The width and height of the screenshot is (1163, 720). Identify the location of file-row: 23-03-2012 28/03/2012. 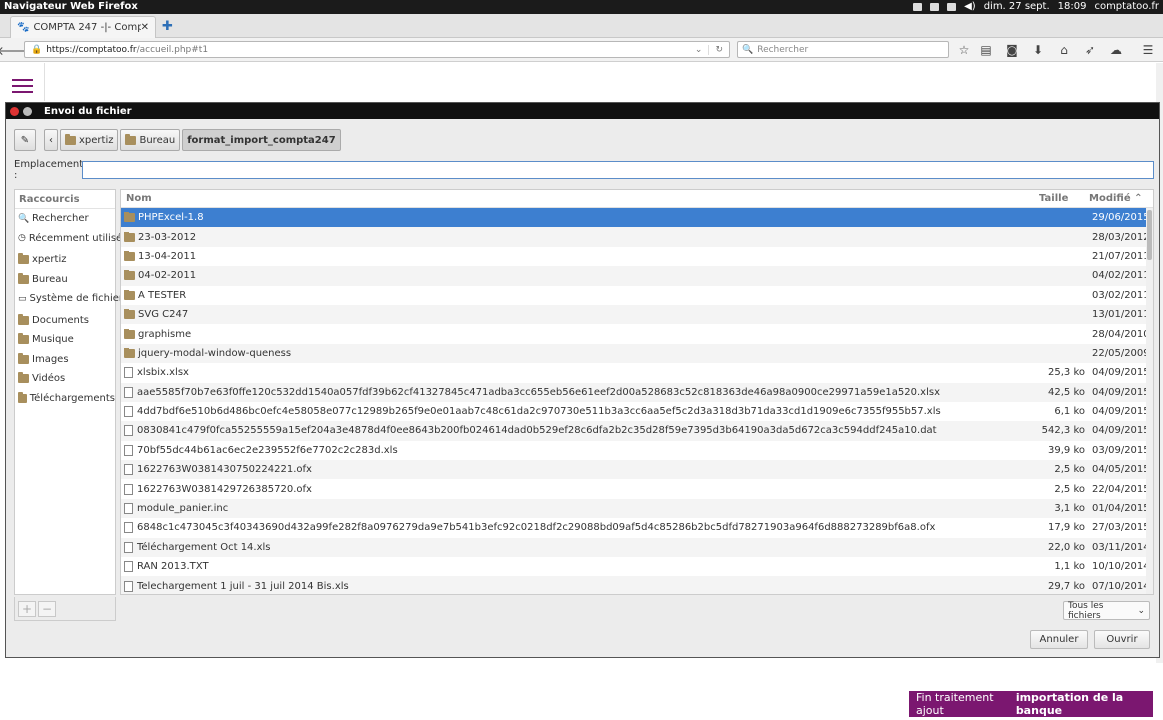
(637, 237).